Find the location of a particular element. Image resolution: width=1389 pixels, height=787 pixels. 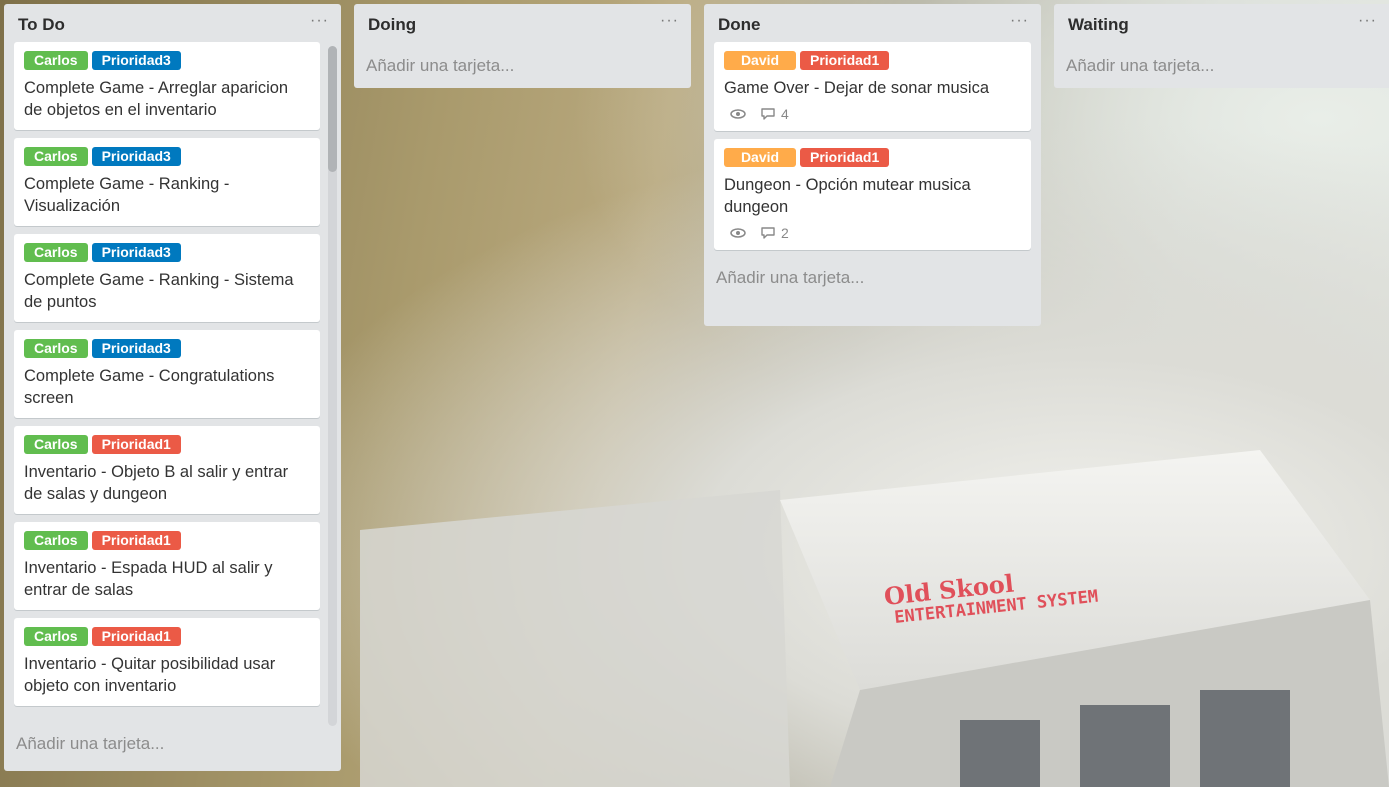

list-title: Waiting is located at coordinates (1098, 25).